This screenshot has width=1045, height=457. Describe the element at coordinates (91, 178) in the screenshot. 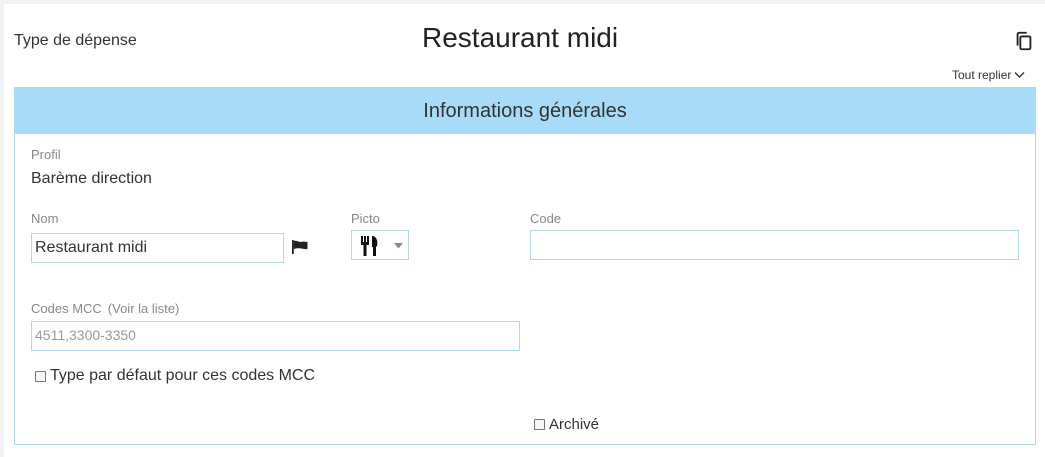

I see `profil-value: Barème direction` at that location.